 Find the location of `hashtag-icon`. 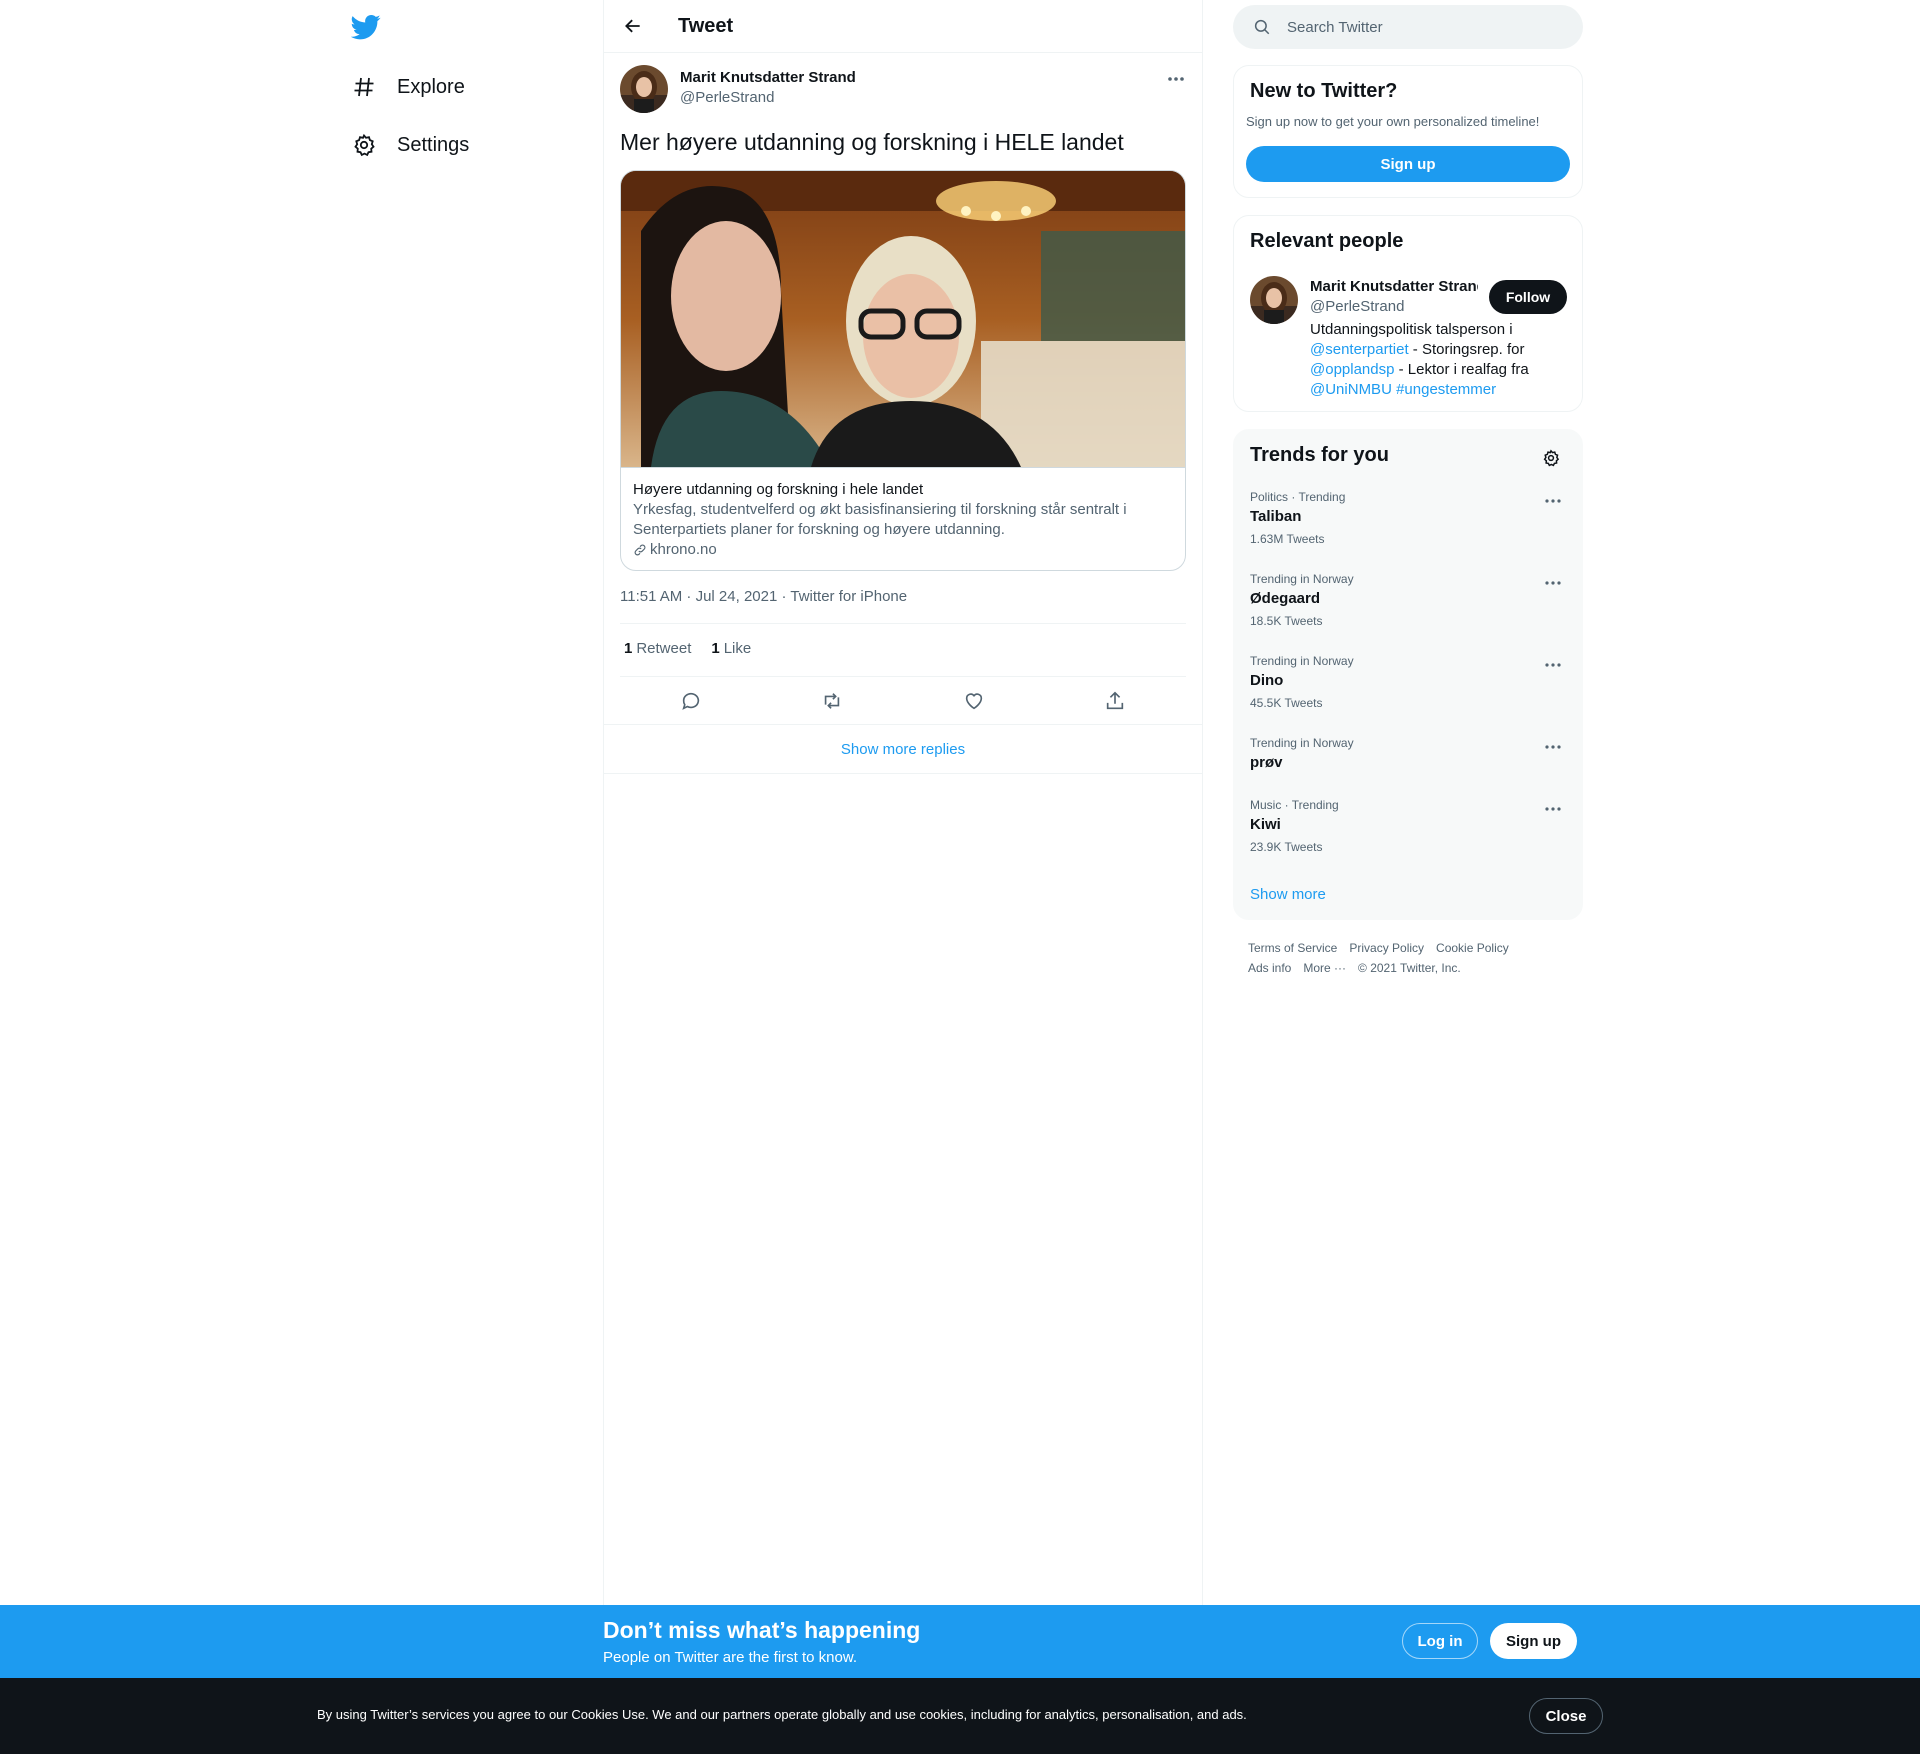

hashtag-icon is located at coordinates (364, 87).